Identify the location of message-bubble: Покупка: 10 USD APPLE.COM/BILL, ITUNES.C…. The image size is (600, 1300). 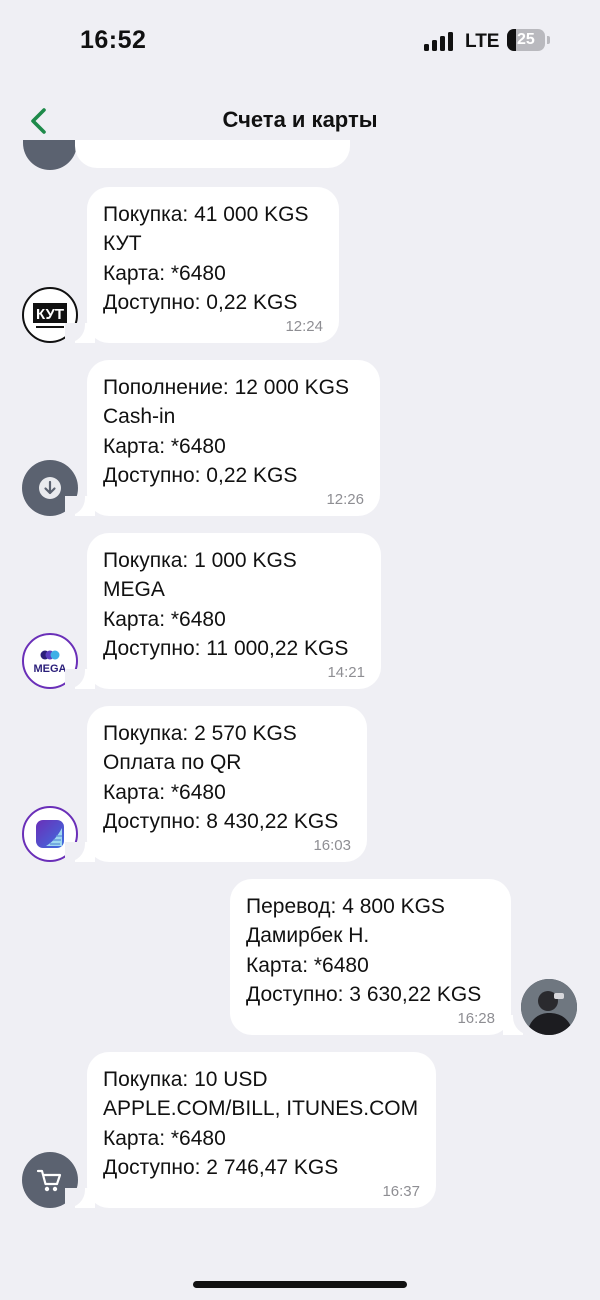
(261, 1130).